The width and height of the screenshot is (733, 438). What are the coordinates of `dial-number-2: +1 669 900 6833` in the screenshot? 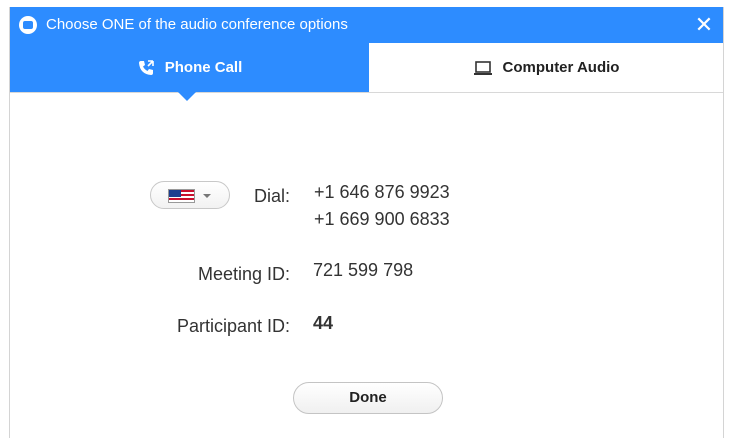 It's located at (382, 219).